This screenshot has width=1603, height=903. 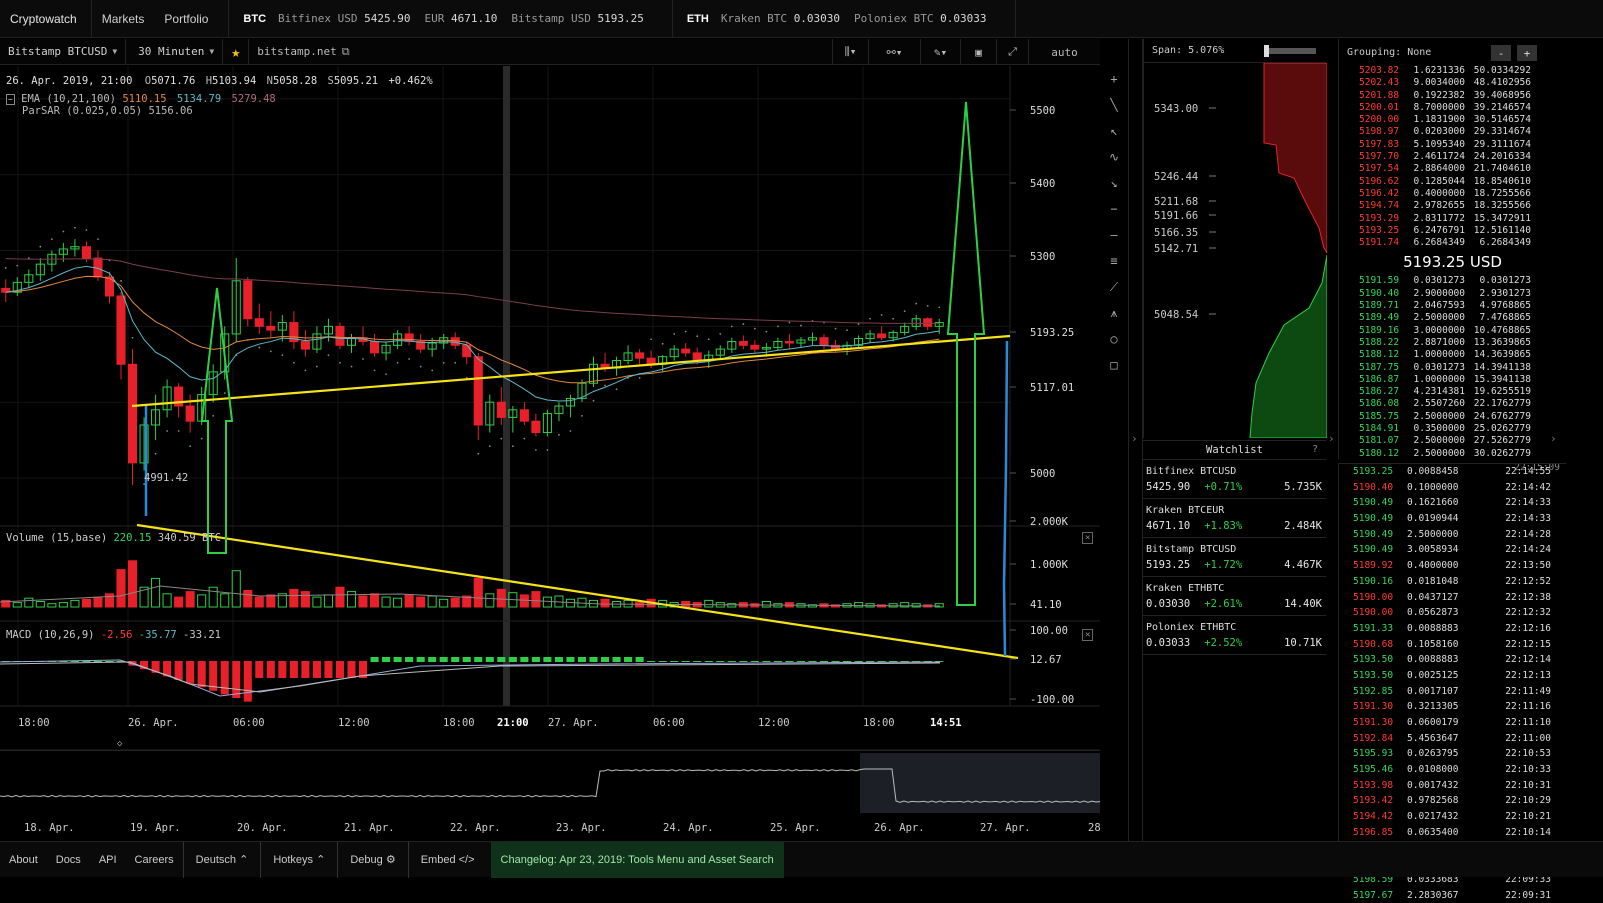 What do you see at coordinates (535, 659) in the screenshot?
I see `macd-bar` at bounding box center [535, 659].